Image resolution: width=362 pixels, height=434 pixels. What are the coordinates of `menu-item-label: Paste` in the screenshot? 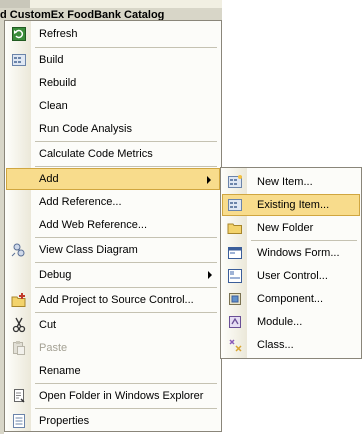 It's located at (53, 348).